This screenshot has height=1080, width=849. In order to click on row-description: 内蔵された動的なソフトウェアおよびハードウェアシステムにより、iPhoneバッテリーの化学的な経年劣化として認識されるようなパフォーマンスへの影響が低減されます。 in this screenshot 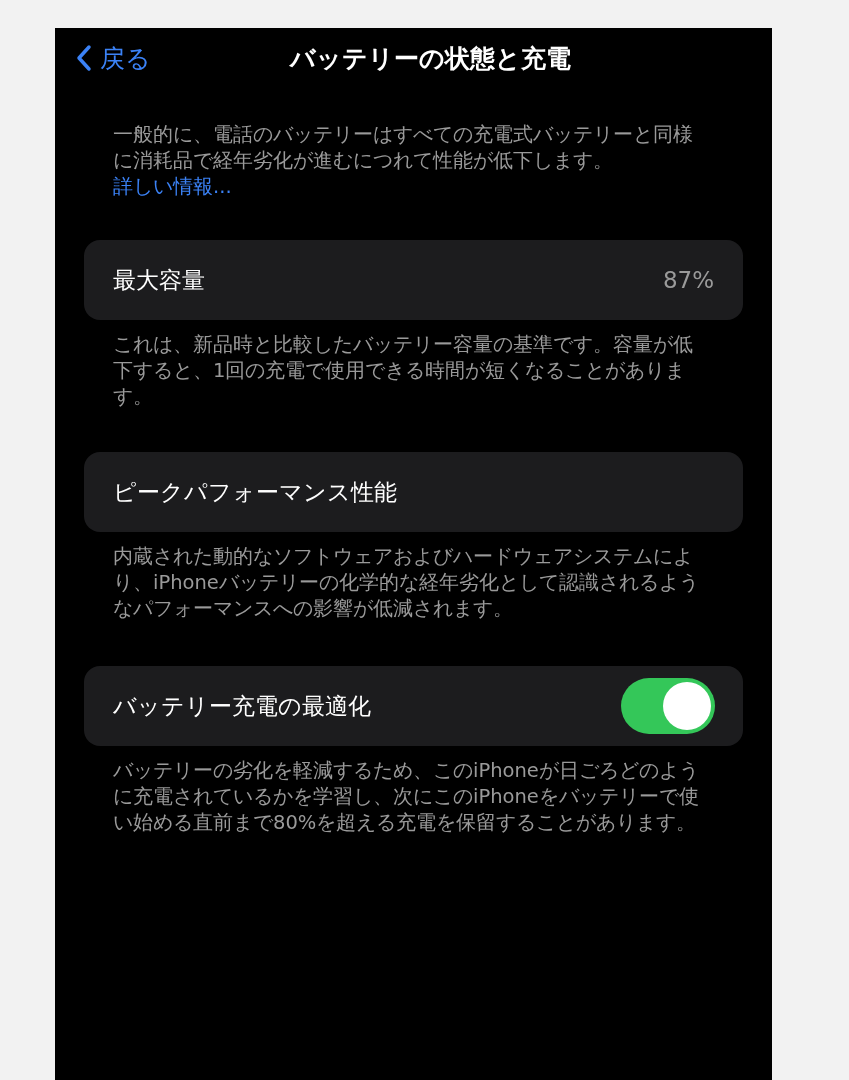, I will do `click(406, 583)`.